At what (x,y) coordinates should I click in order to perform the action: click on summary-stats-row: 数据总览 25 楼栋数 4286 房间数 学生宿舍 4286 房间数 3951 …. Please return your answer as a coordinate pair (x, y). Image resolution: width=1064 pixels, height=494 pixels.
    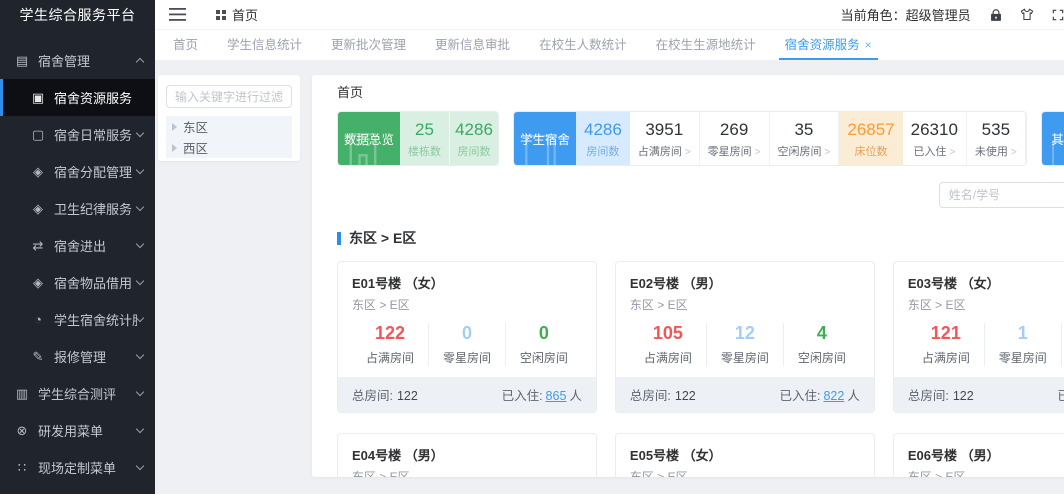
    Looking at the image, I should click on (700, 138).